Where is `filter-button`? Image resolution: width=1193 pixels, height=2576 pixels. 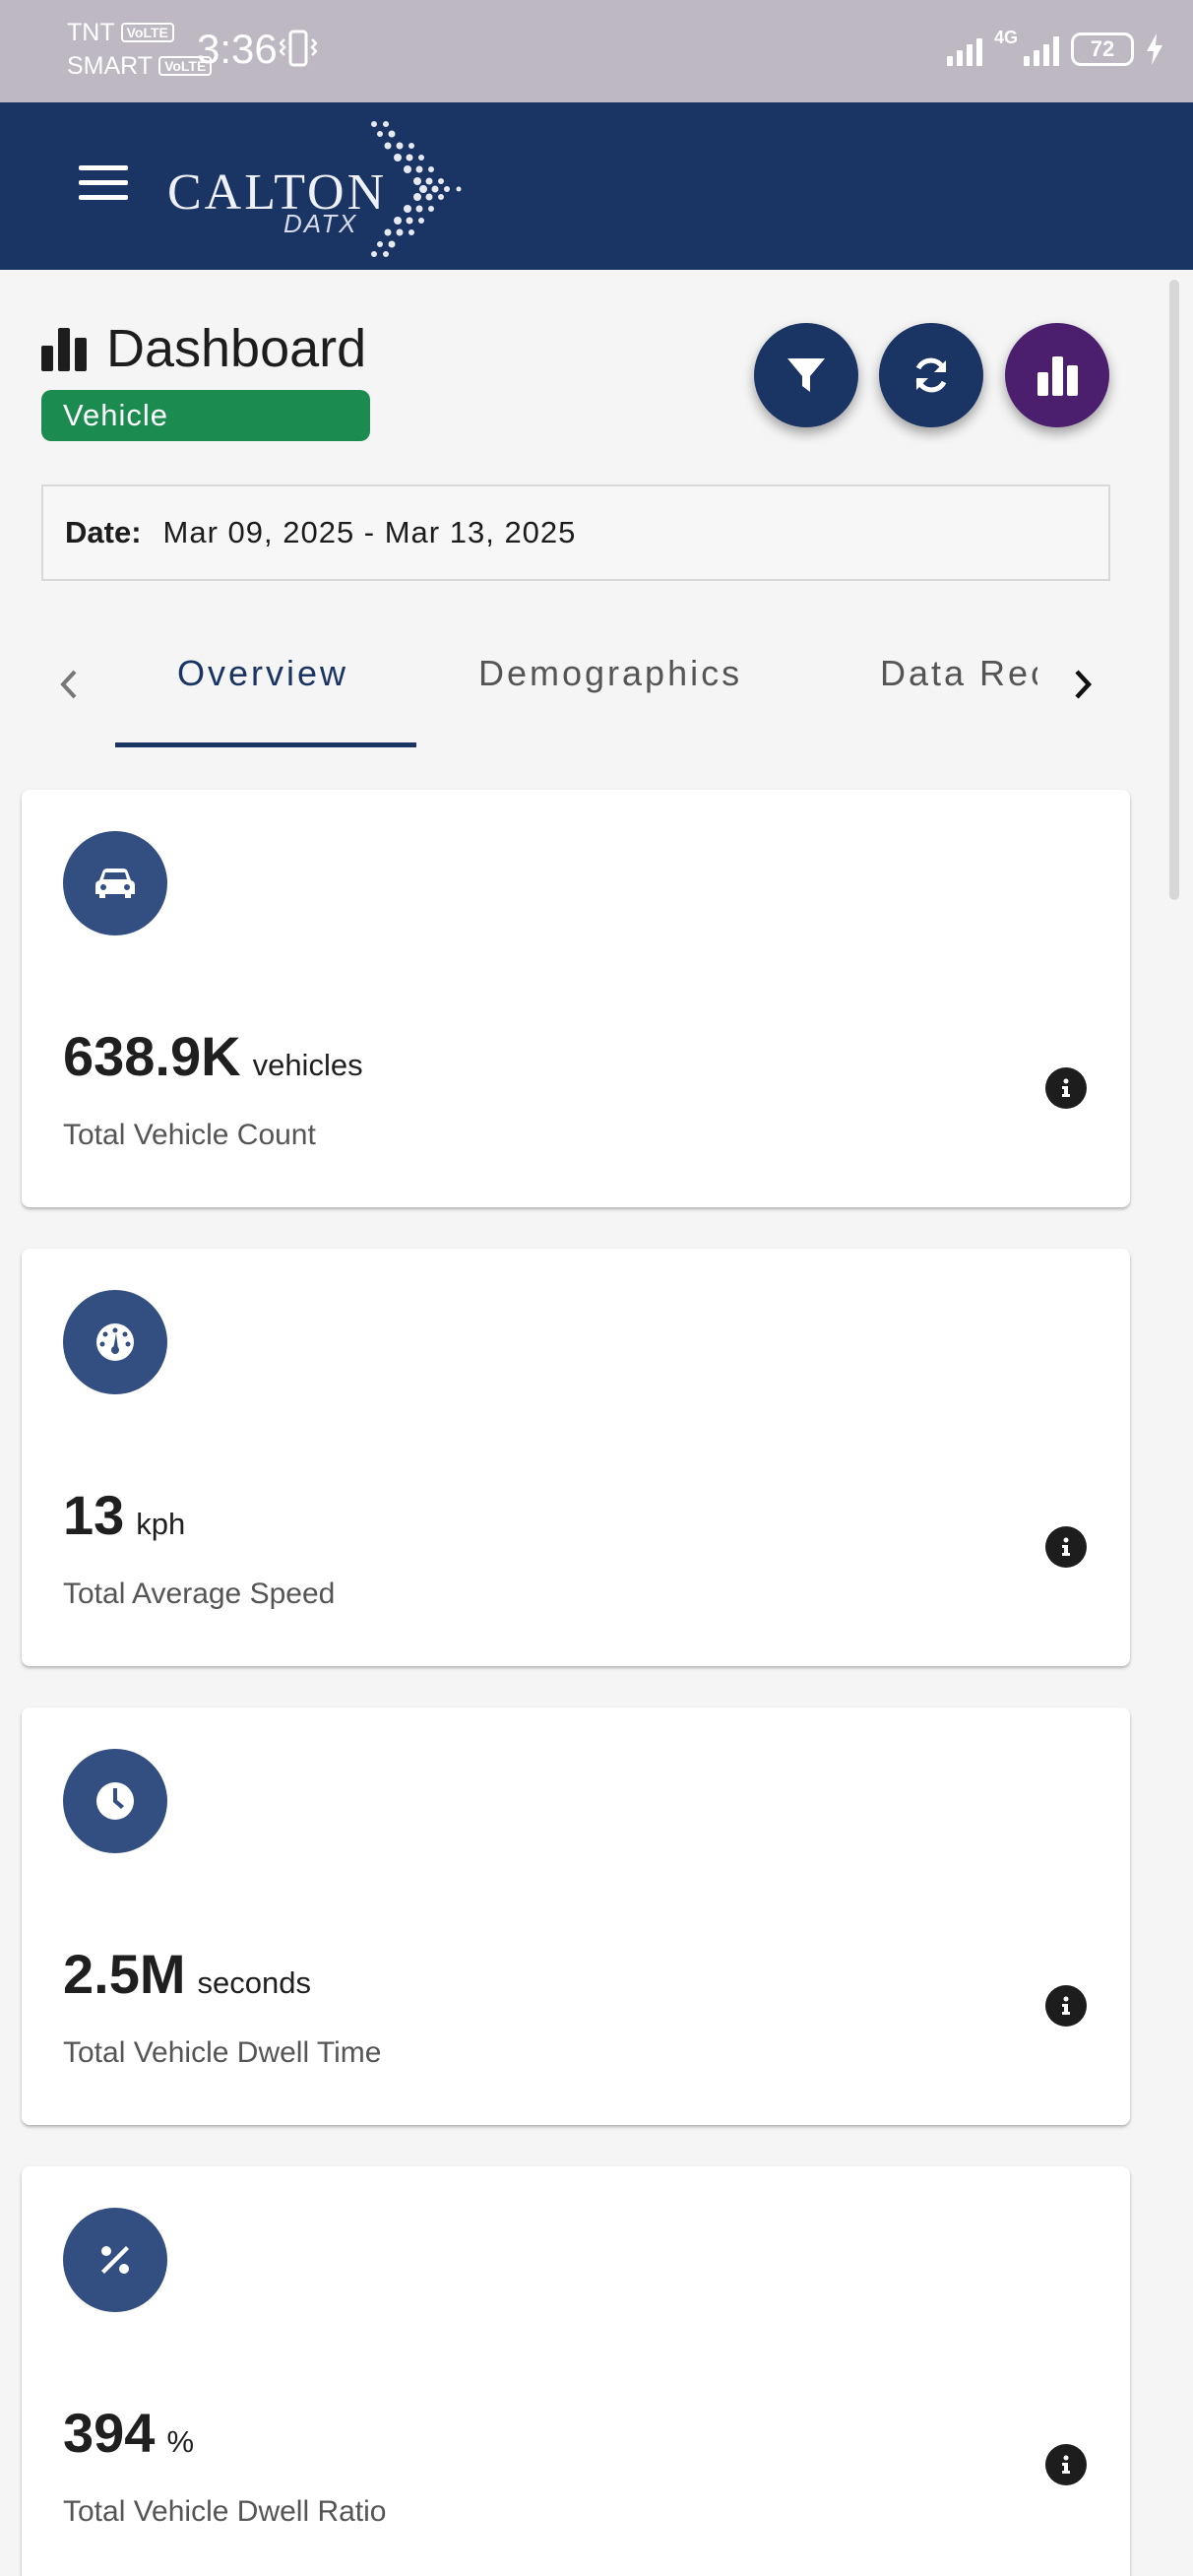 filter-button is located at coordinates (806, 375).